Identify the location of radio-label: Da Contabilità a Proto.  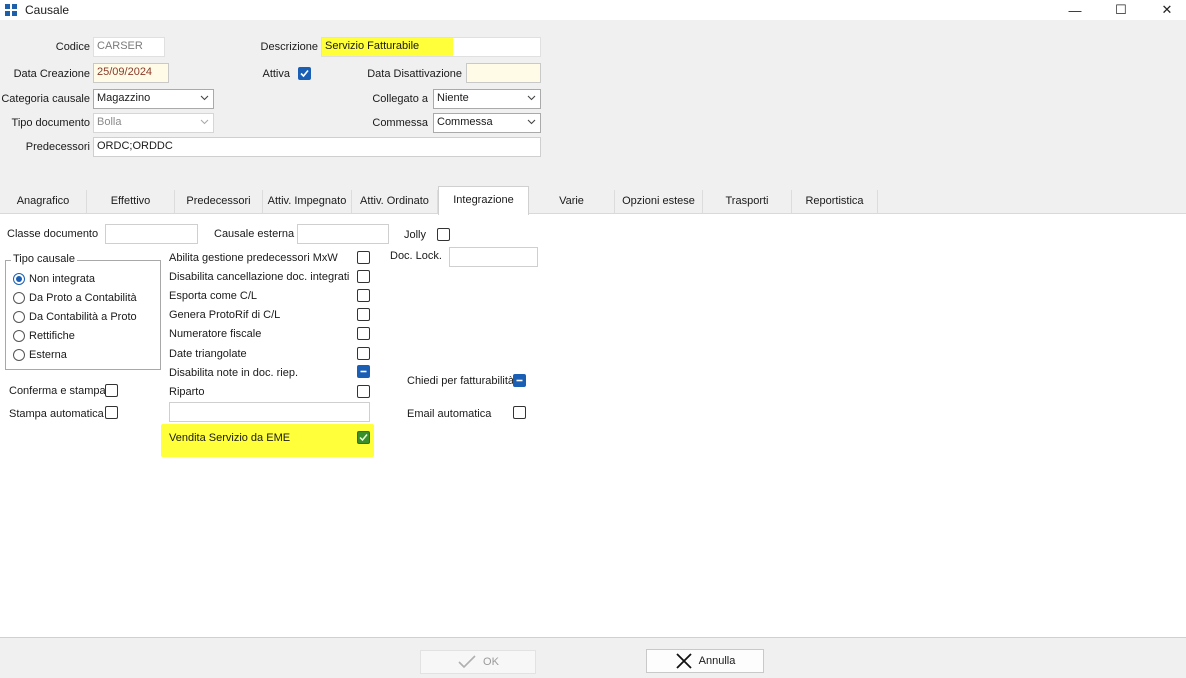
(83, 317).